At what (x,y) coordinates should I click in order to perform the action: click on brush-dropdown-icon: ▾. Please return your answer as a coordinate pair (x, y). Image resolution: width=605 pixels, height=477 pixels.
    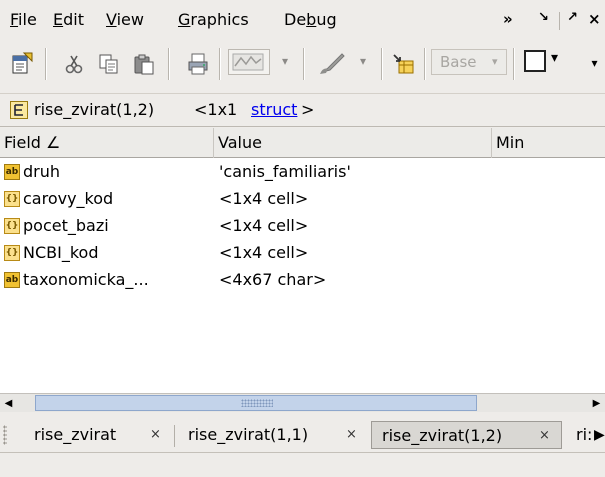
    Looking at the image, I should click on (363, 61).